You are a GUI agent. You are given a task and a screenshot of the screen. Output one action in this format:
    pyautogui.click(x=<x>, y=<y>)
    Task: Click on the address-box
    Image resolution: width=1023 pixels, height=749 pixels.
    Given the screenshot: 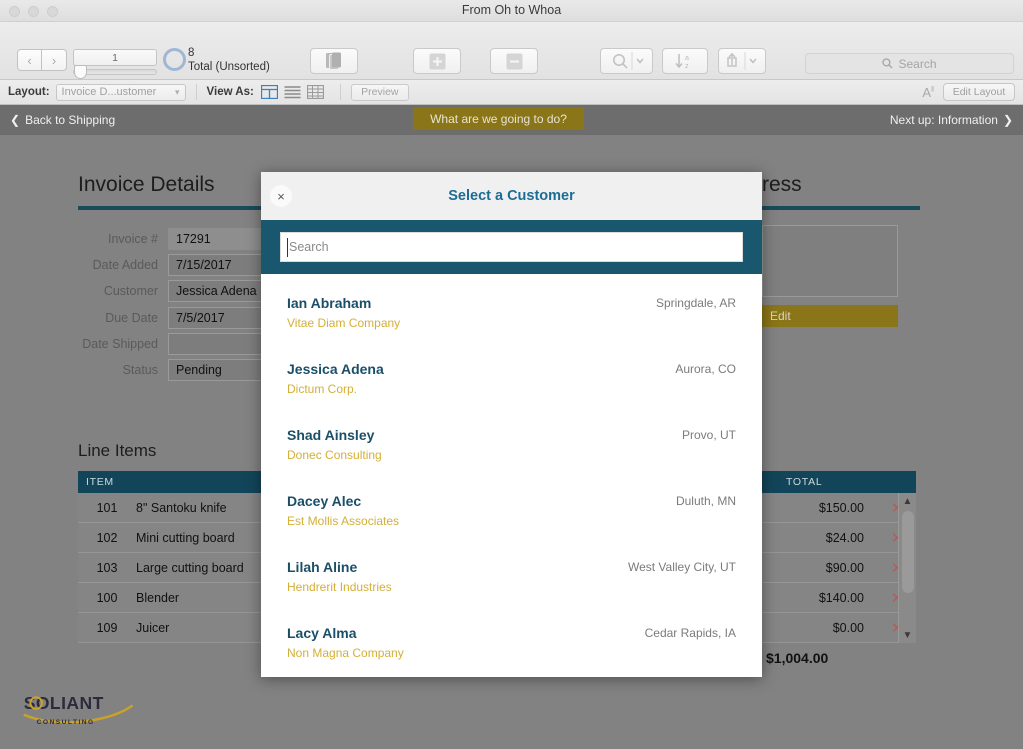 What is the action you would take?
    pyautogui.click(x=830, y=261)
    